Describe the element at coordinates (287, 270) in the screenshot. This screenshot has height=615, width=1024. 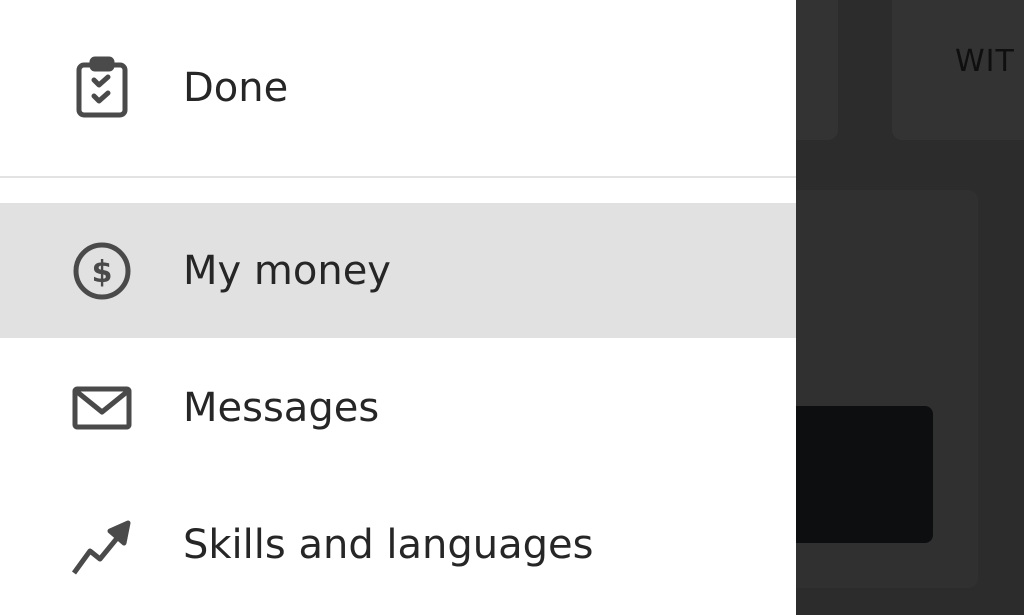
I see `menu-item-label: My money` at that location.